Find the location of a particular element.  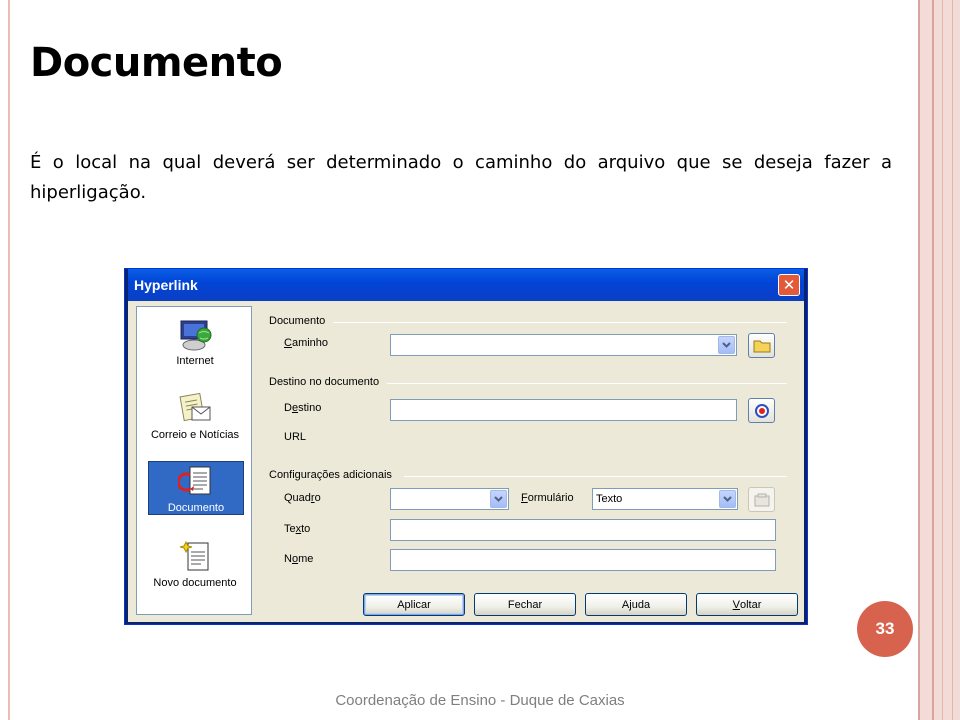

events-icon is located at coordinates (761, 499).